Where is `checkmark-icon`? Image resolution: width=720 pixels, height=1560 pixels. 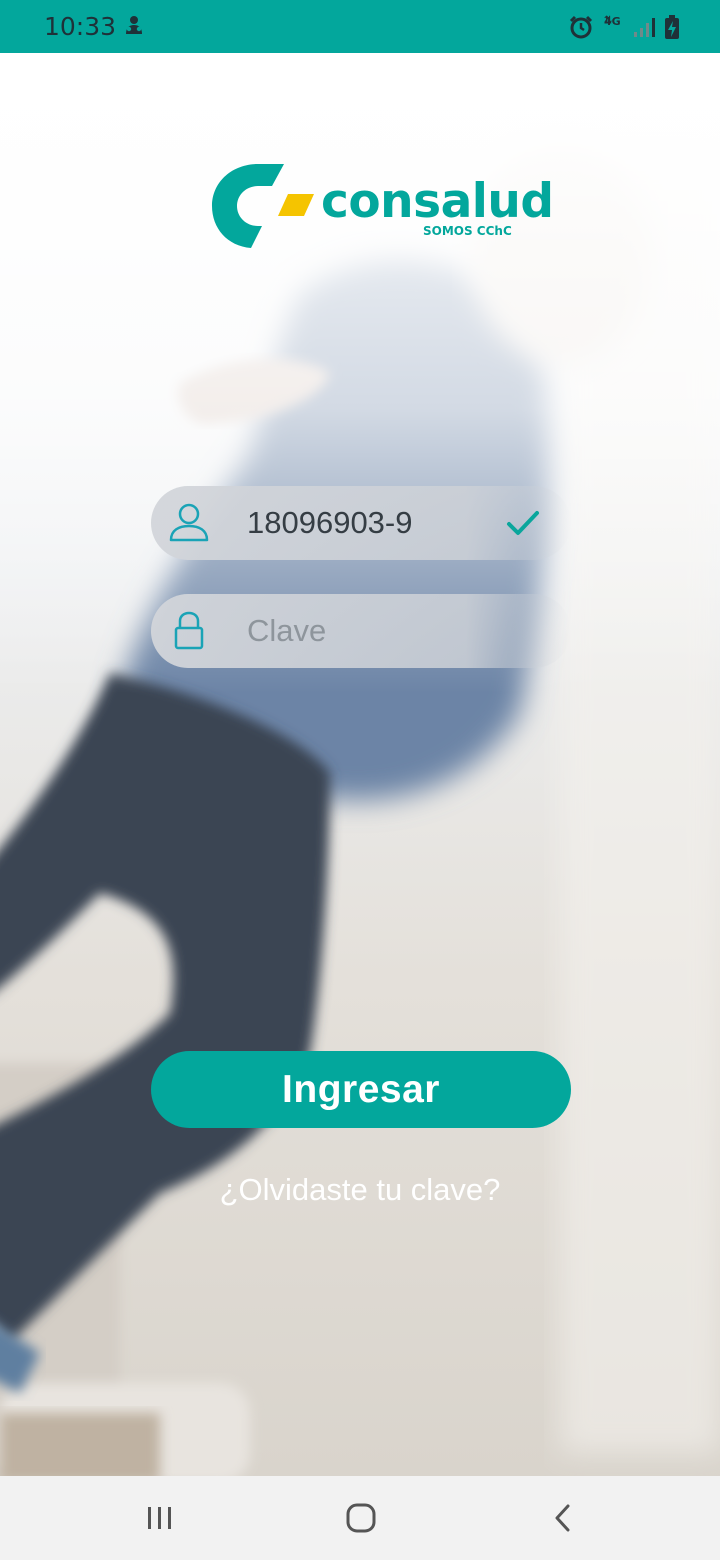
checkmark-icon is located at coordinates (523, 523).